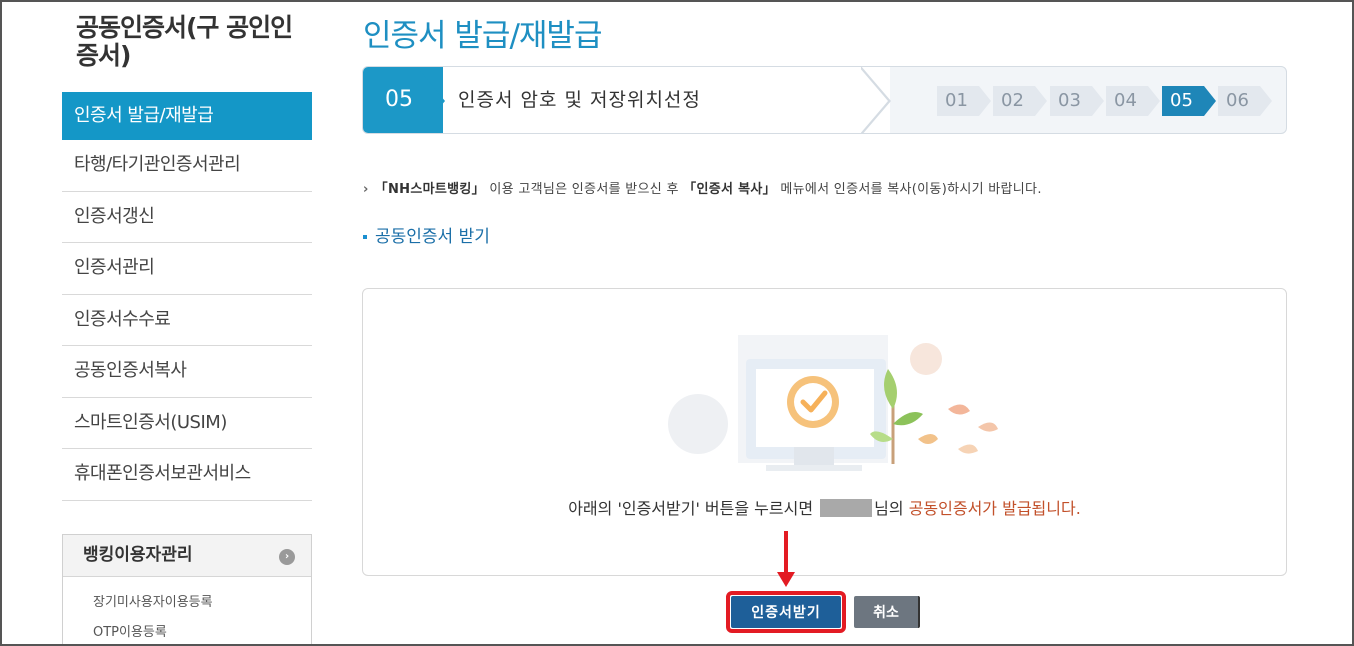 The width and height of the screenshot is (1354, 646). What do you see at coordinates (187, 269) in the screenshot?
I see `sidebar-item-cert-manage: 인증서관리` at bounding box center [187, 269].